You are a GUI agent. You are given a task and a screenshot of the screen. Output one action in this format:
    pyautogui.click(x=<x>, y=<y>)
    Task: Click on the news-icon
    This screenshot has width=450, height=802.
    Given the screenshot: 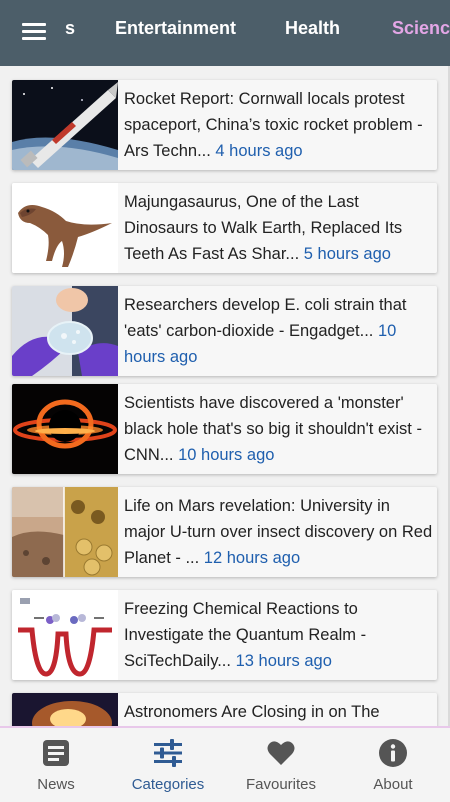 What is the action you would take?
    pyautogui.click(x=56, y=753)
    